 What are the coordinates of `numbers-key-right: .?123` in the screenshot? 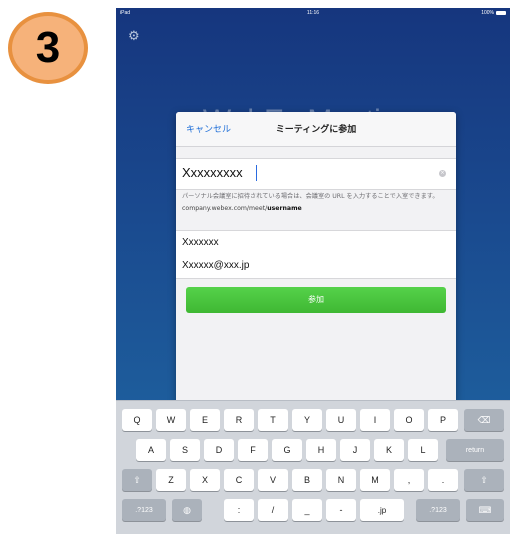 It's located at (438, 510).